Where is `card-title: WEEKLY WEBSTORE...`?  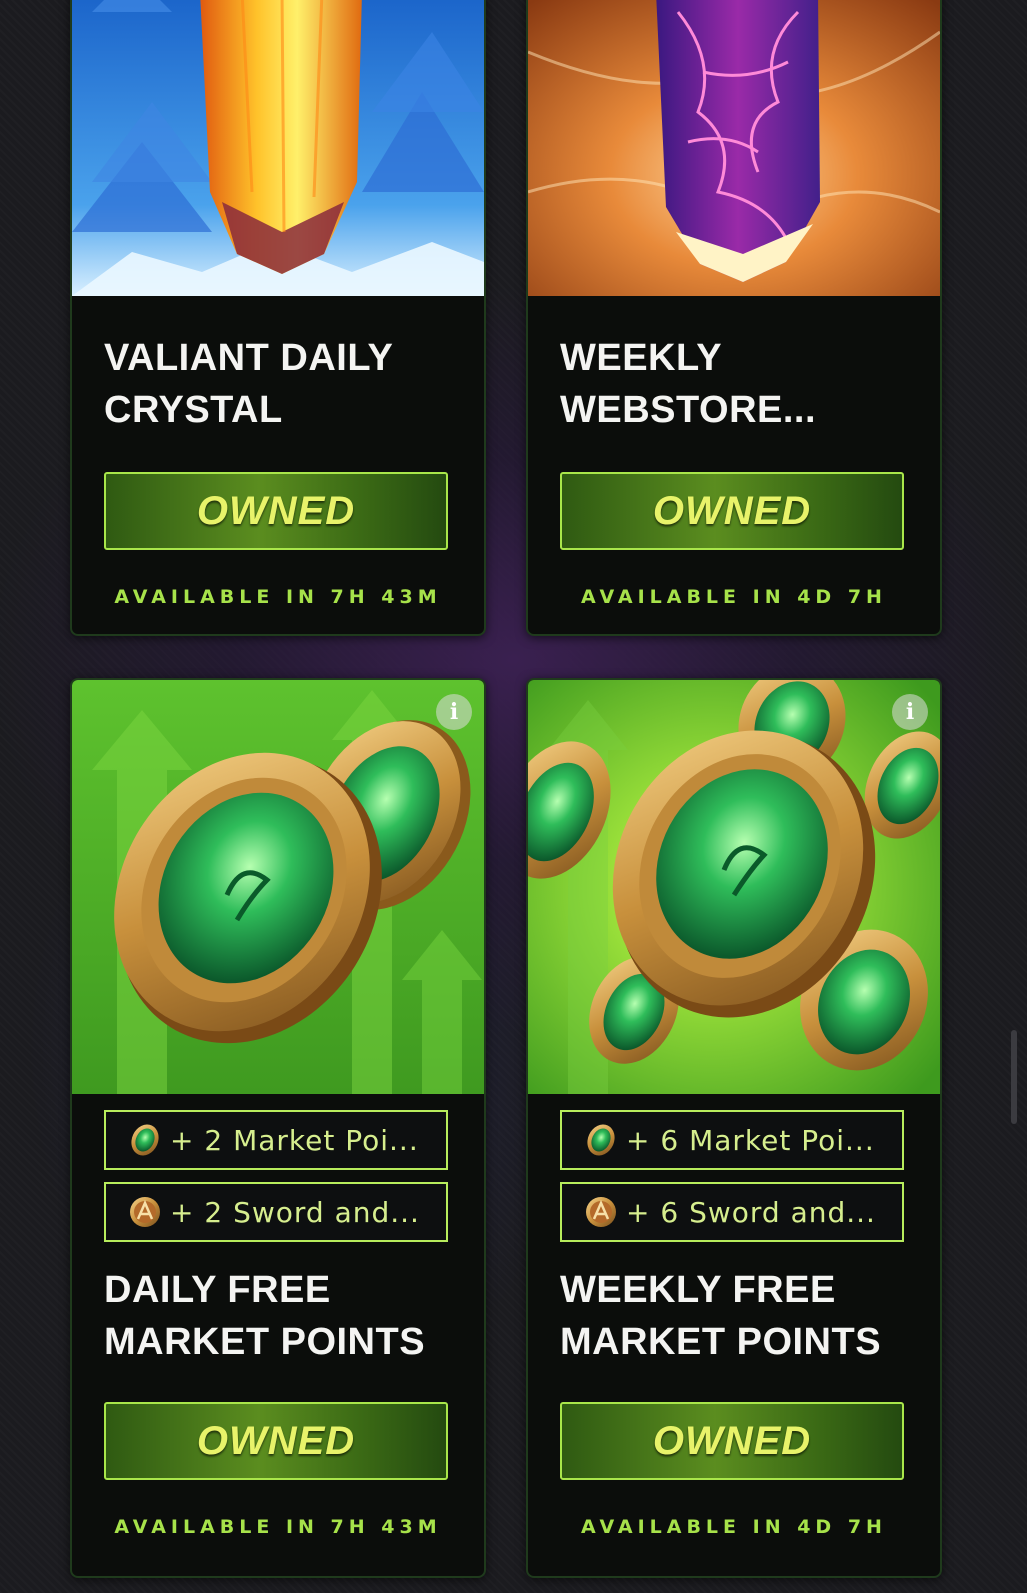
card-title: WEEKLY WEBSTORE... is located at coordinates (688, 384).